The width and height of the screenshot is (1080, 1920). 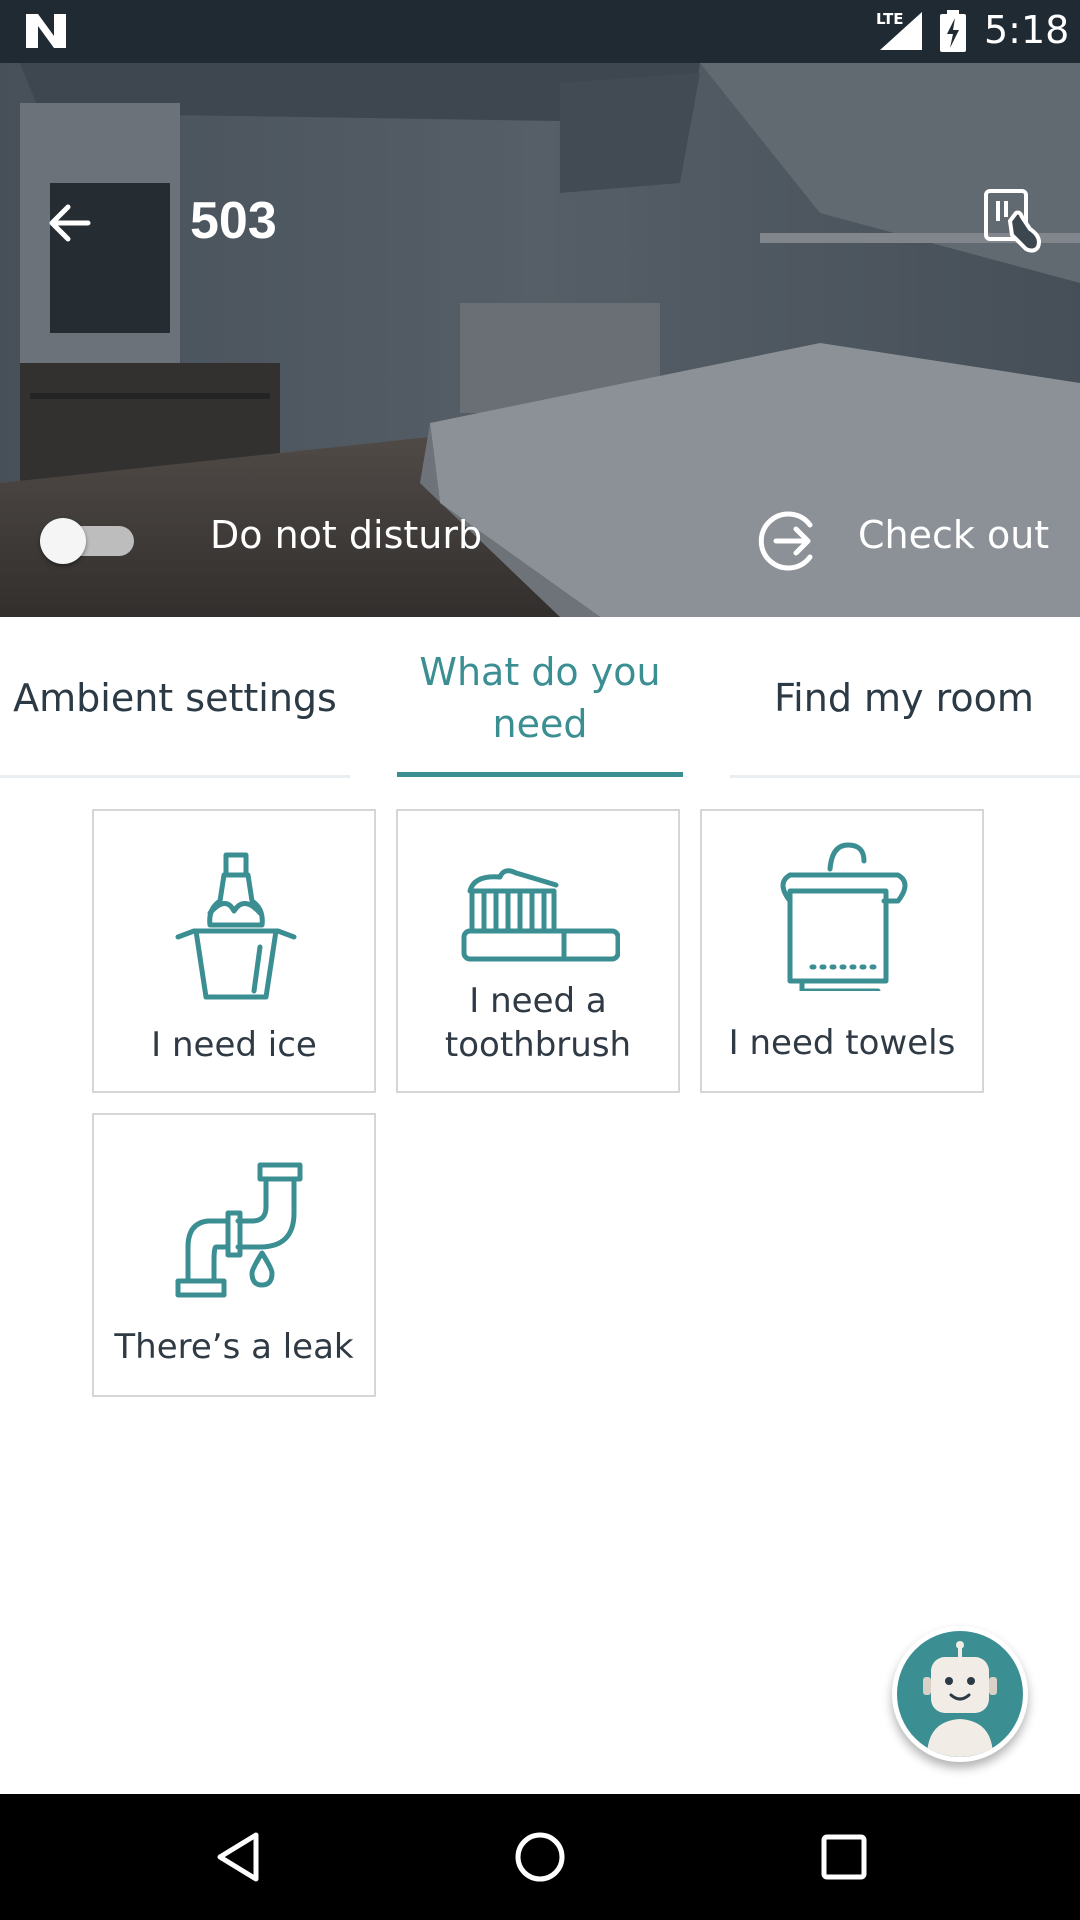 I want to click on request-toothbrush-label: I need a toothbrush, so click(x=538, y=1023).